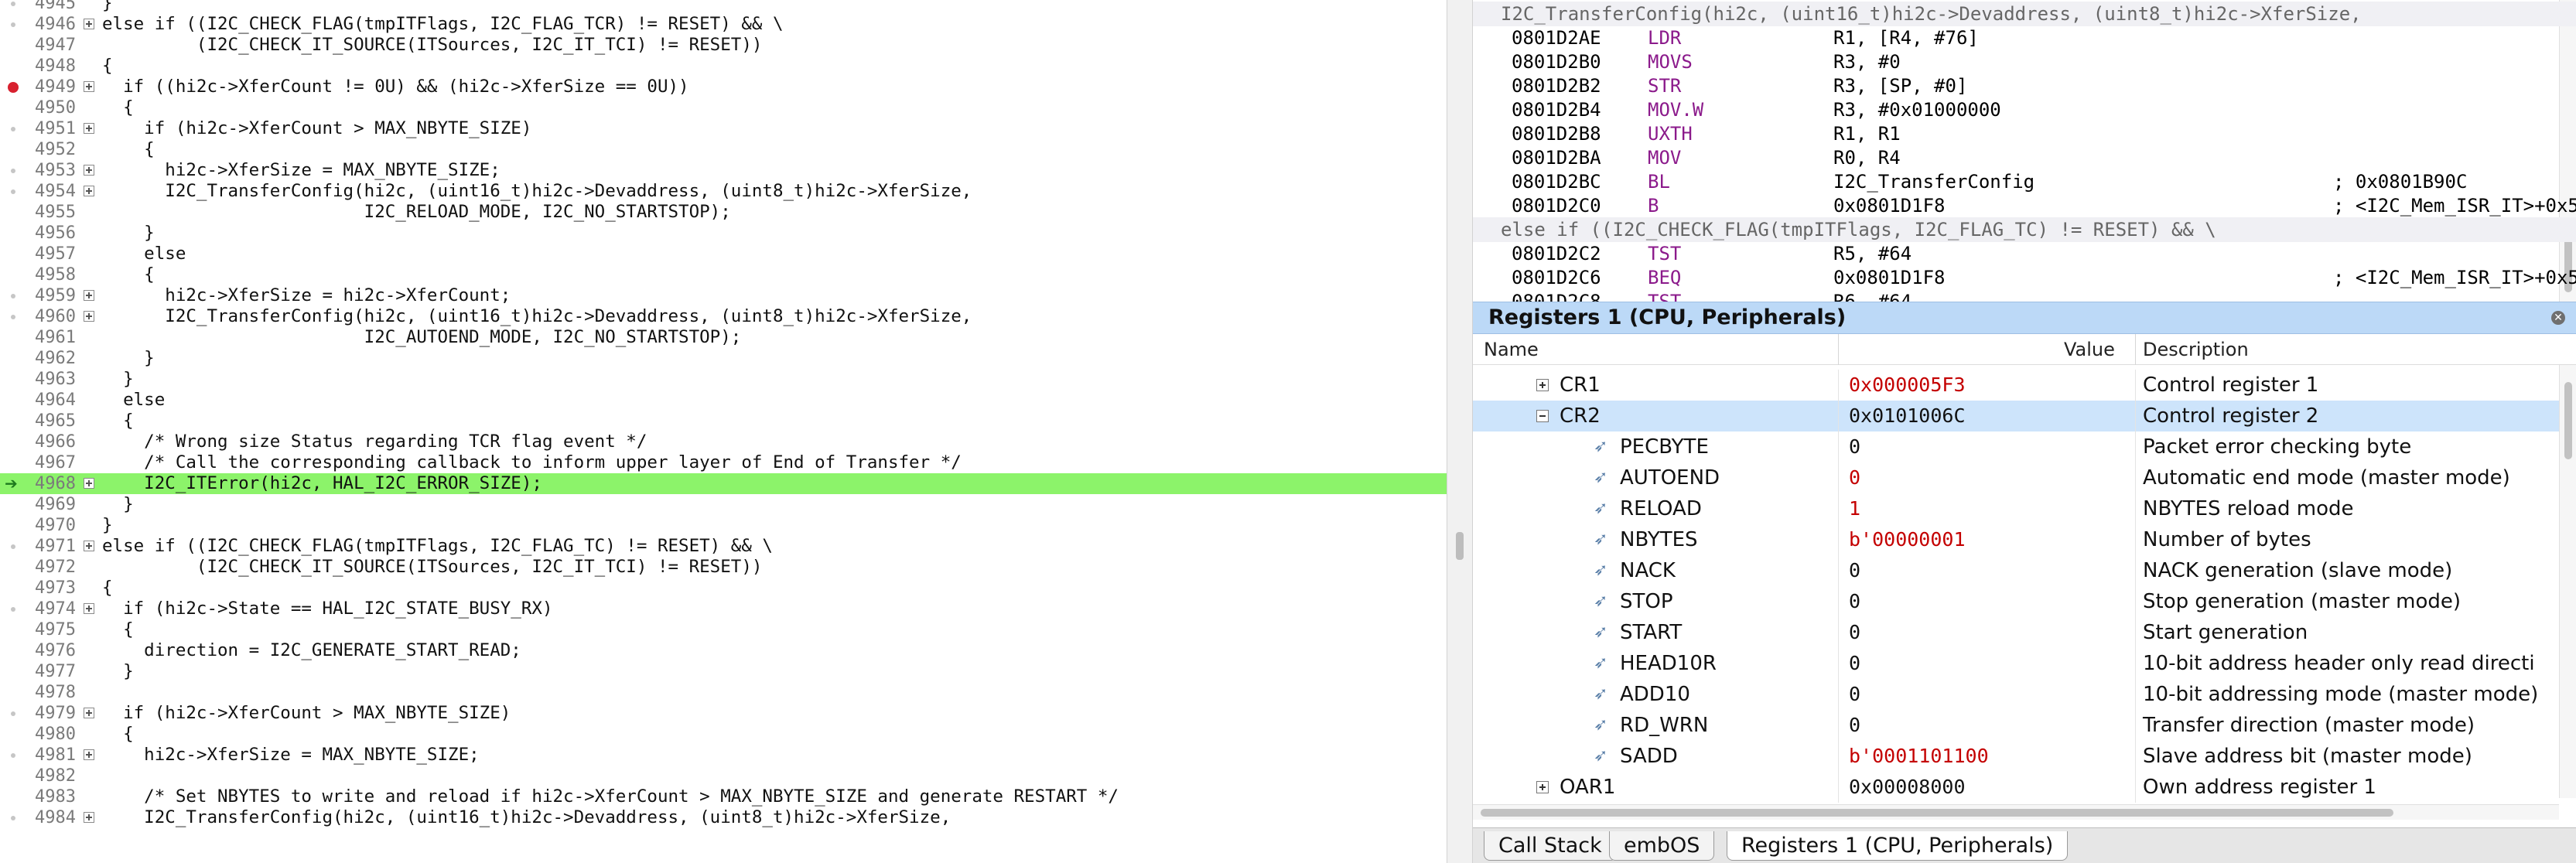  I want to click on column-header-name: Name, so click(1511, 349).